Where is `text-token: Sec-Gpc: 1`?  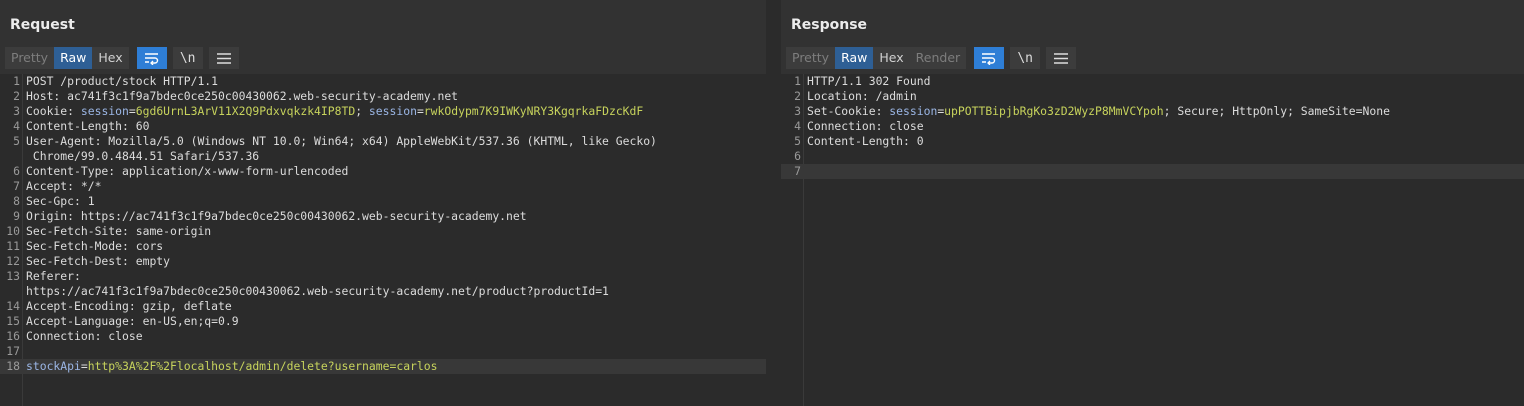
text-token: Sec-Gpc: 1 is located at coordinates (60, 201).